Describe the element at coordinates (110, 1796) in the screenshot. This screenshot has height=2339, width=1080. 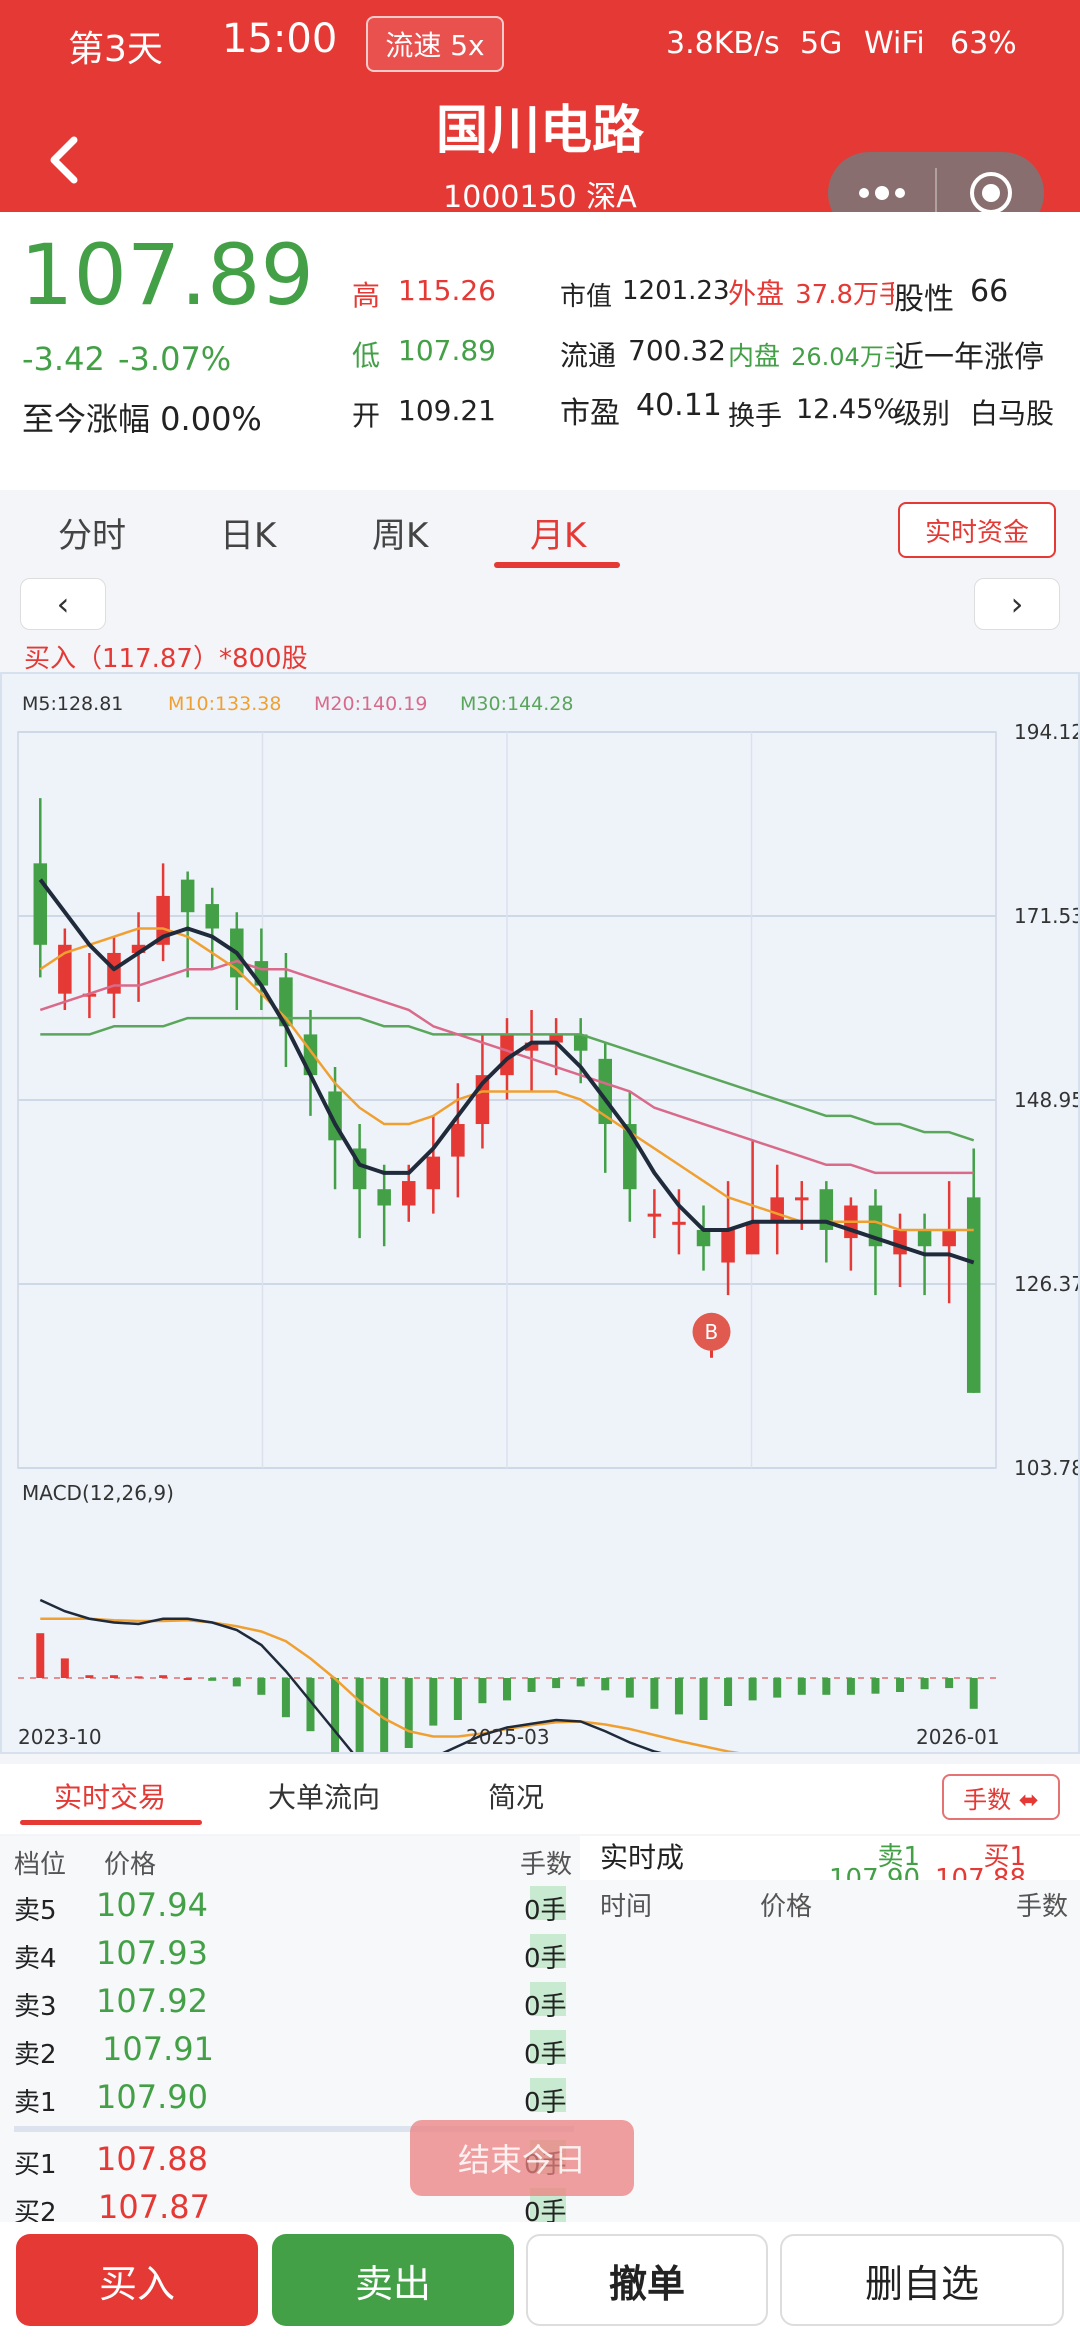
I see `tab-realtime-trade: 实时交易` at that location.